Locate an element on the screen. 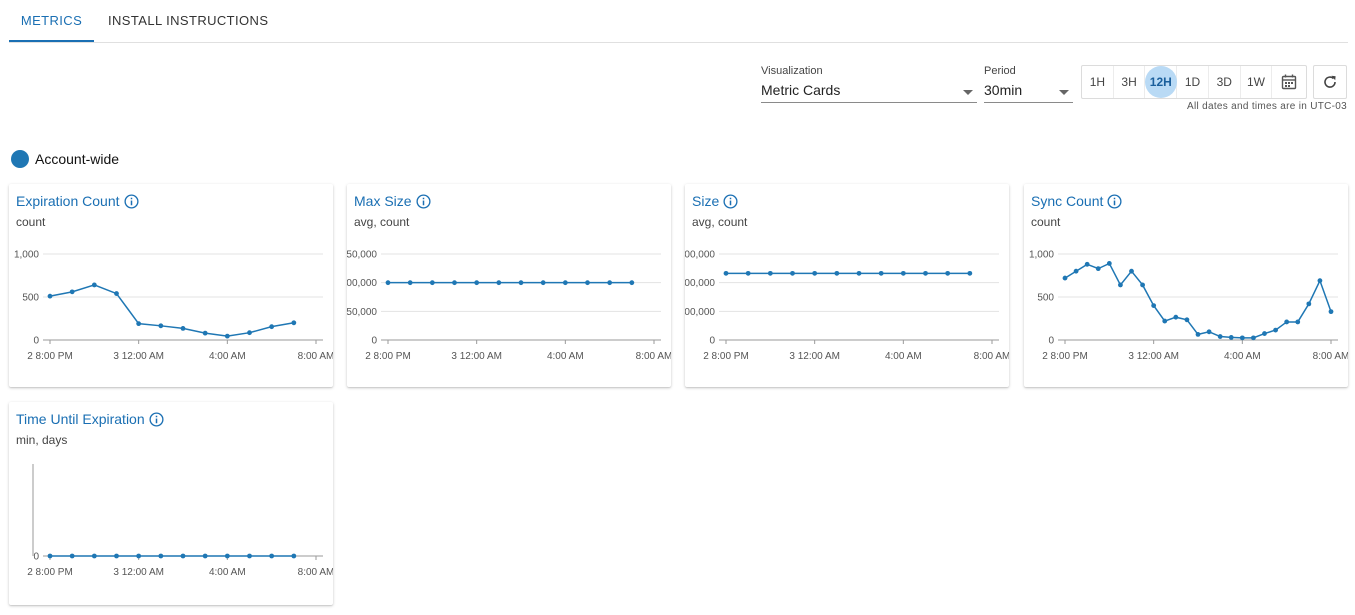  y-tick-label: 1,000 is located at coordinates (1041, 255).